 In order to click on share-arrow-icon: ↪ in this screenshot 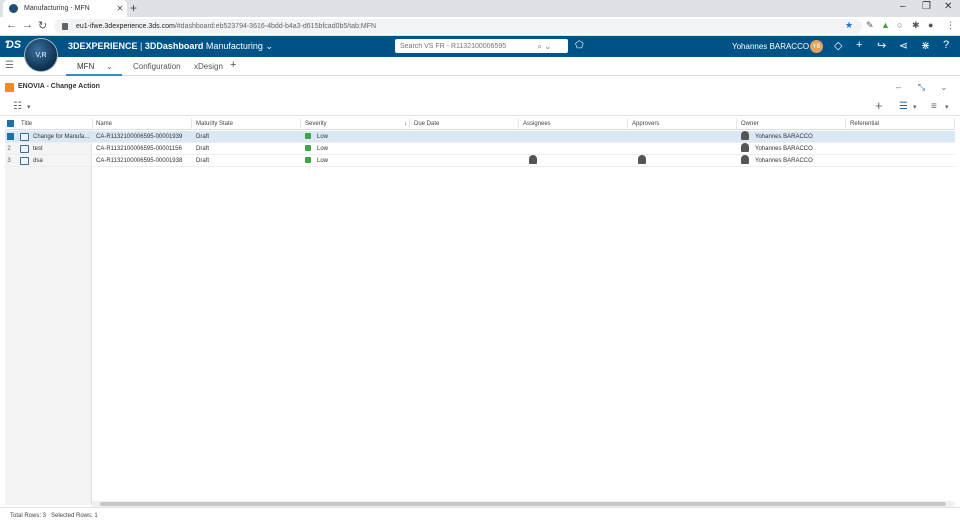, I will do `click(881, 45)`.